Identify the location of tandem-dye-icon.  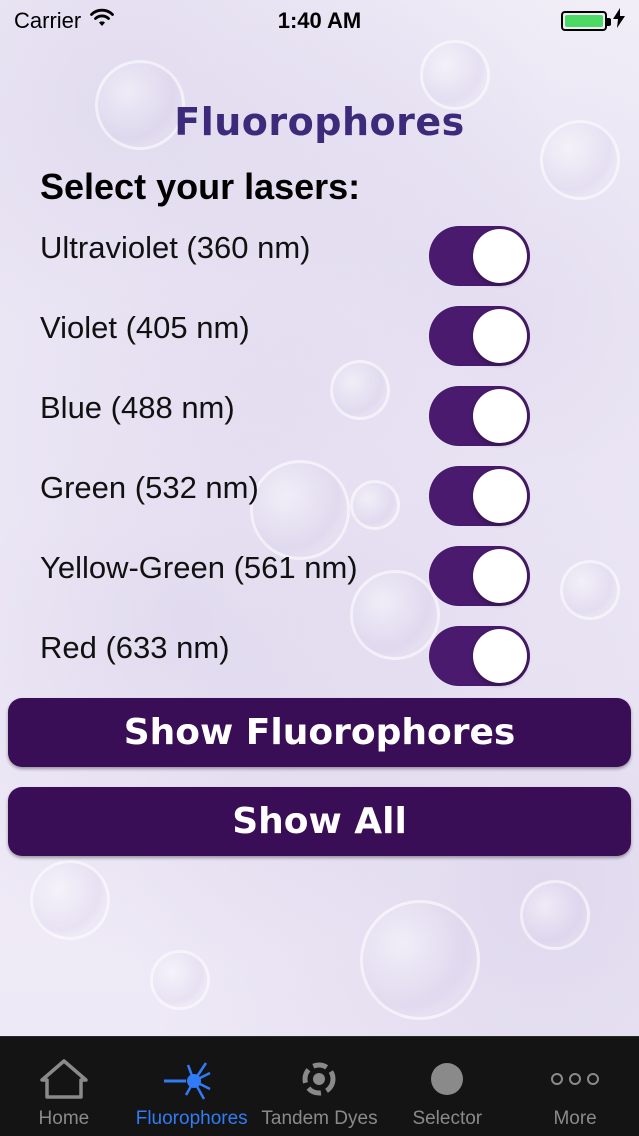
(319, 1079).